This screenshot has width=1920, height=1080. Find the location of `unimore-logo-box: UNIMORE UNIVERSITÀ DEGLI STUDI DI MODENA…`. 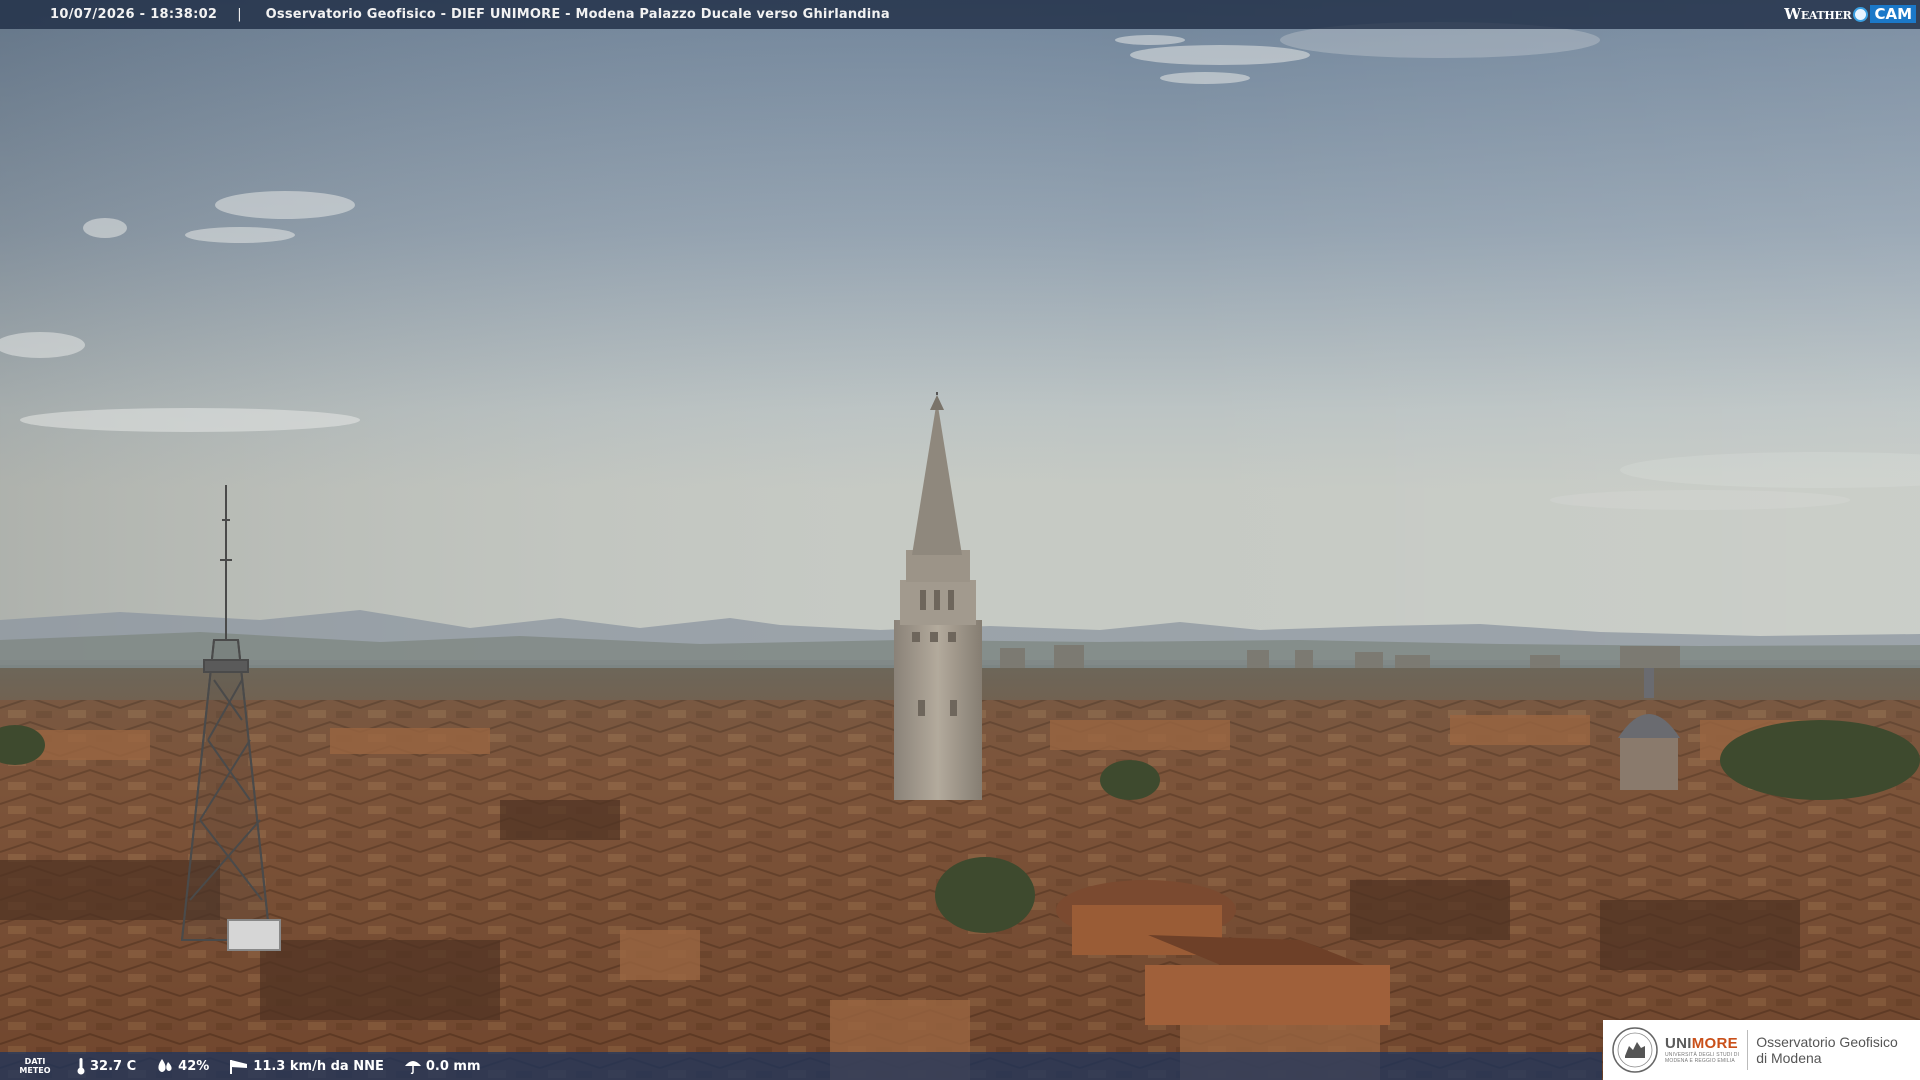

unimore-logo-box: UNIMORE UNIVERSITÀ DEGLI STUDI DI MODENA… is located at coordinates (1761, 1050).